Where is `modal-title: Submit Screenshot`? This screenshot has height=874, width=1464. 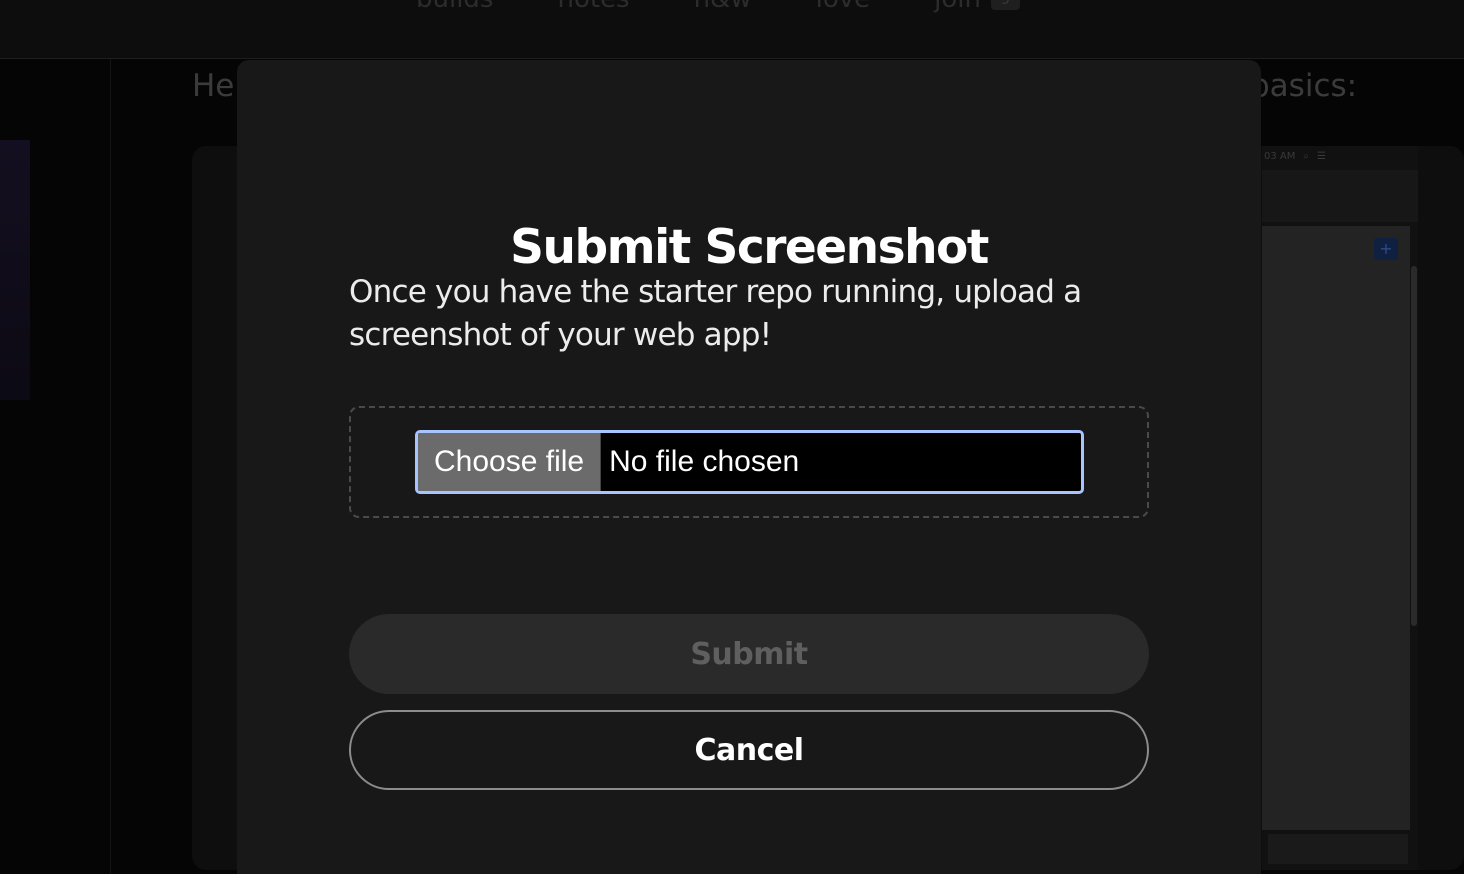 modal-title: Submit Screenshot is located at coordinates (749, 247).